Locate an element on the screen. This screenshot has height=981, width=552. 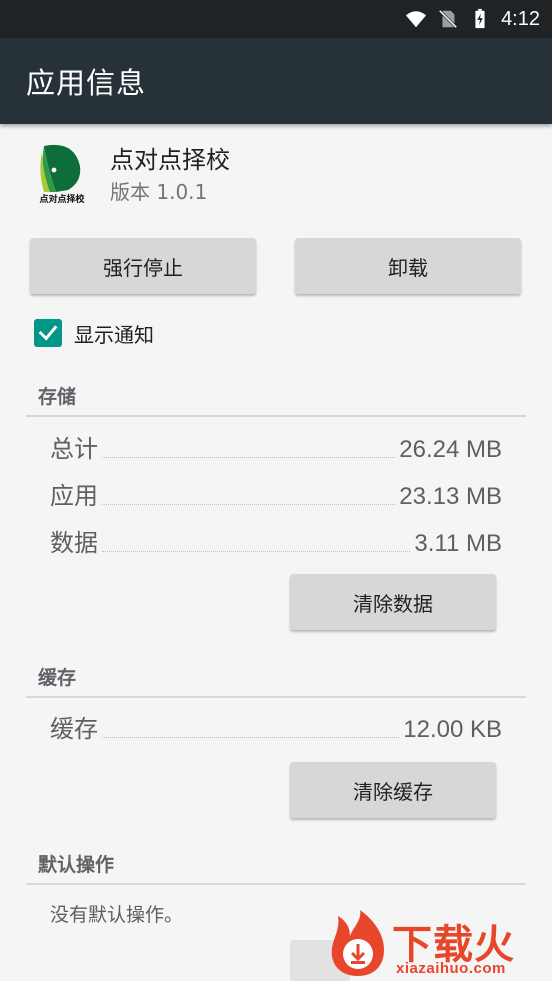
status-time: 4:12 is located at coordinates (520, 18).